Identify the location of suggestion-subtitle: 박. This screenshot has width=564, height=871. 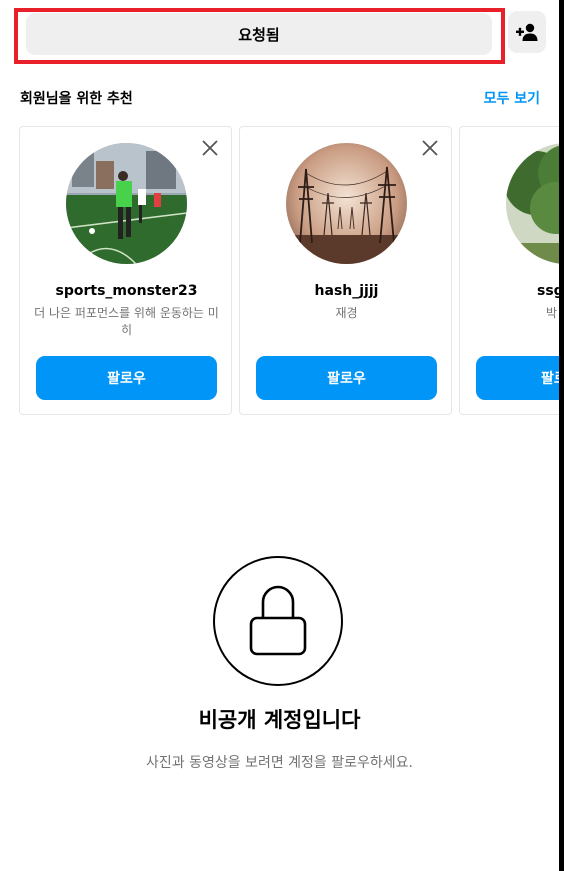
(552, 313).